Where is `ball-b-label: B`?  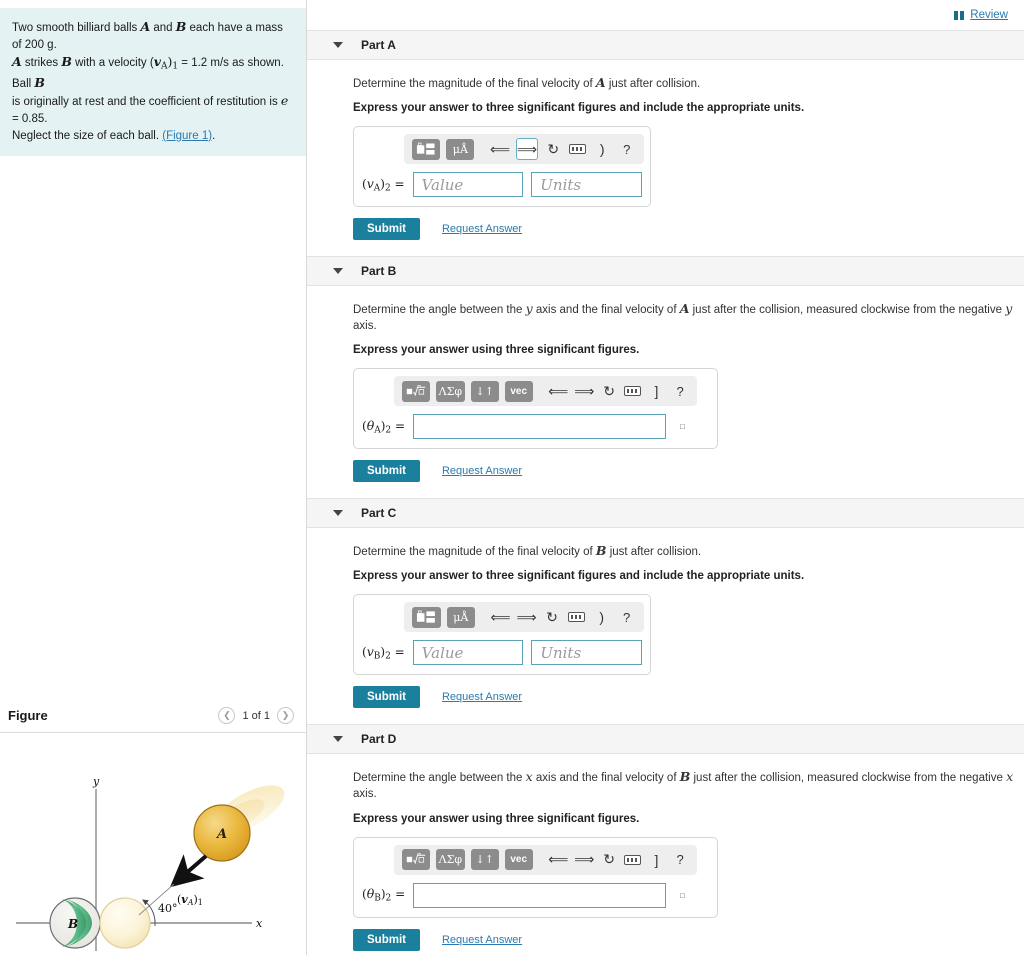
ball-b-label: B is located at coordinates (72, 924).